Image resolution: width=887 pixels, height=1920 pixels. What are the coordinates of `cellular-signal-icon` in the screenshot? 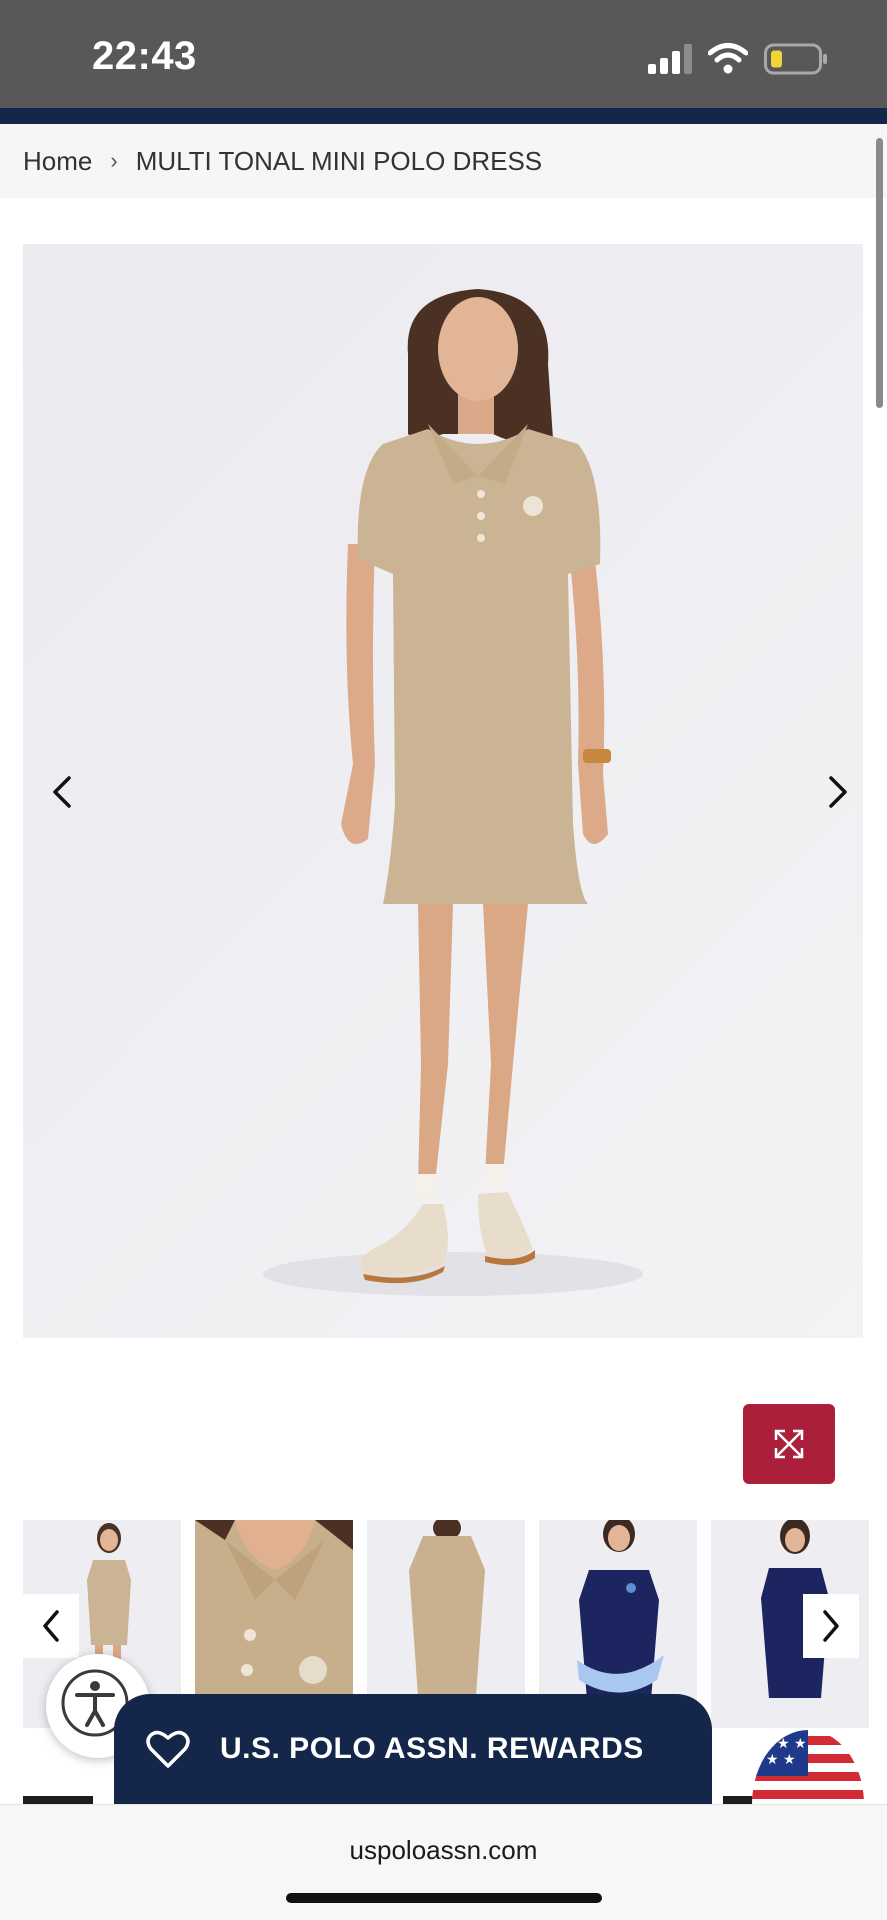 It's located at (670, 59).